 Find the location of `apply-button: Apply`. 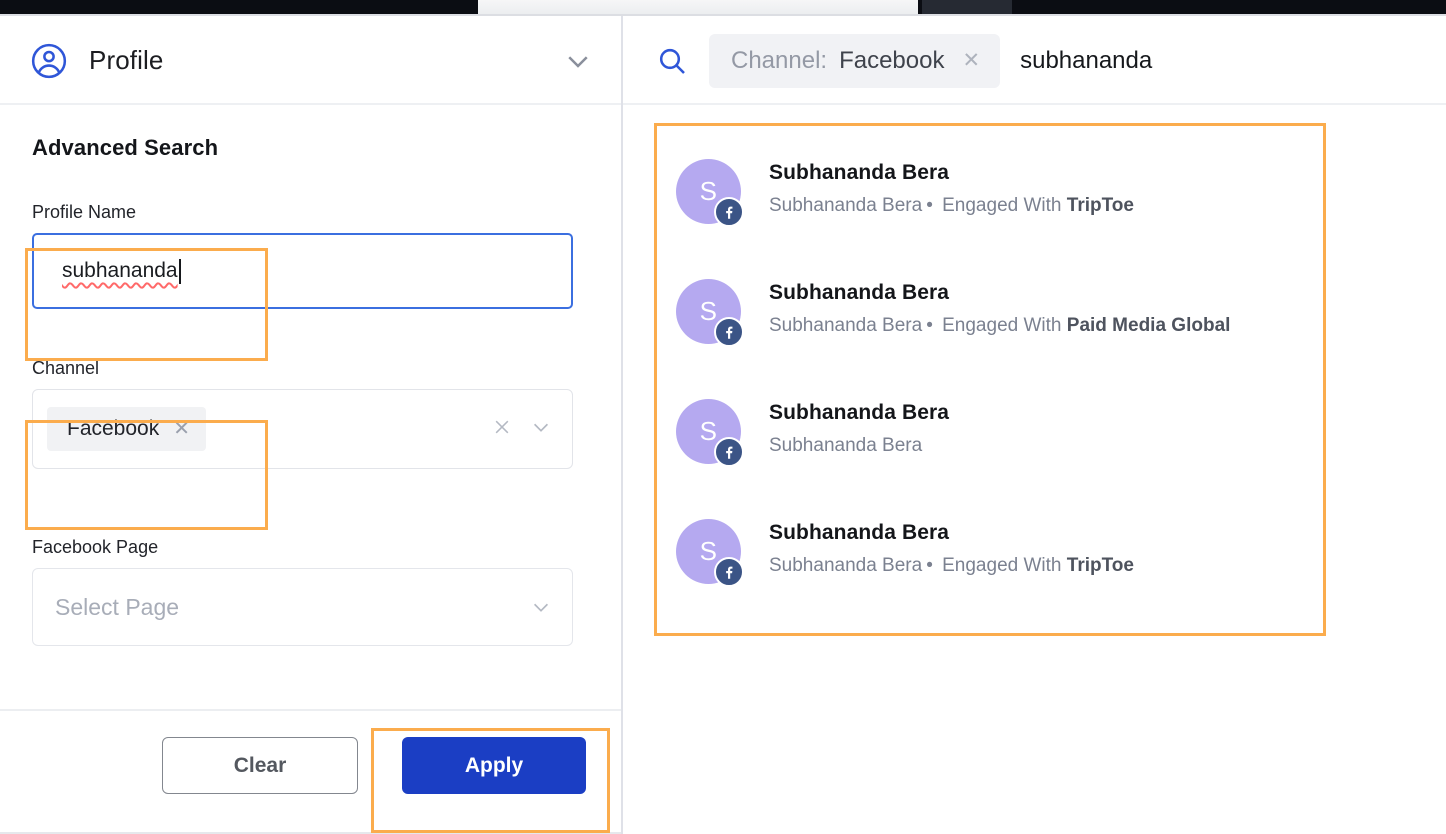

apply-button: Apply is located at coordinates (494, 765).